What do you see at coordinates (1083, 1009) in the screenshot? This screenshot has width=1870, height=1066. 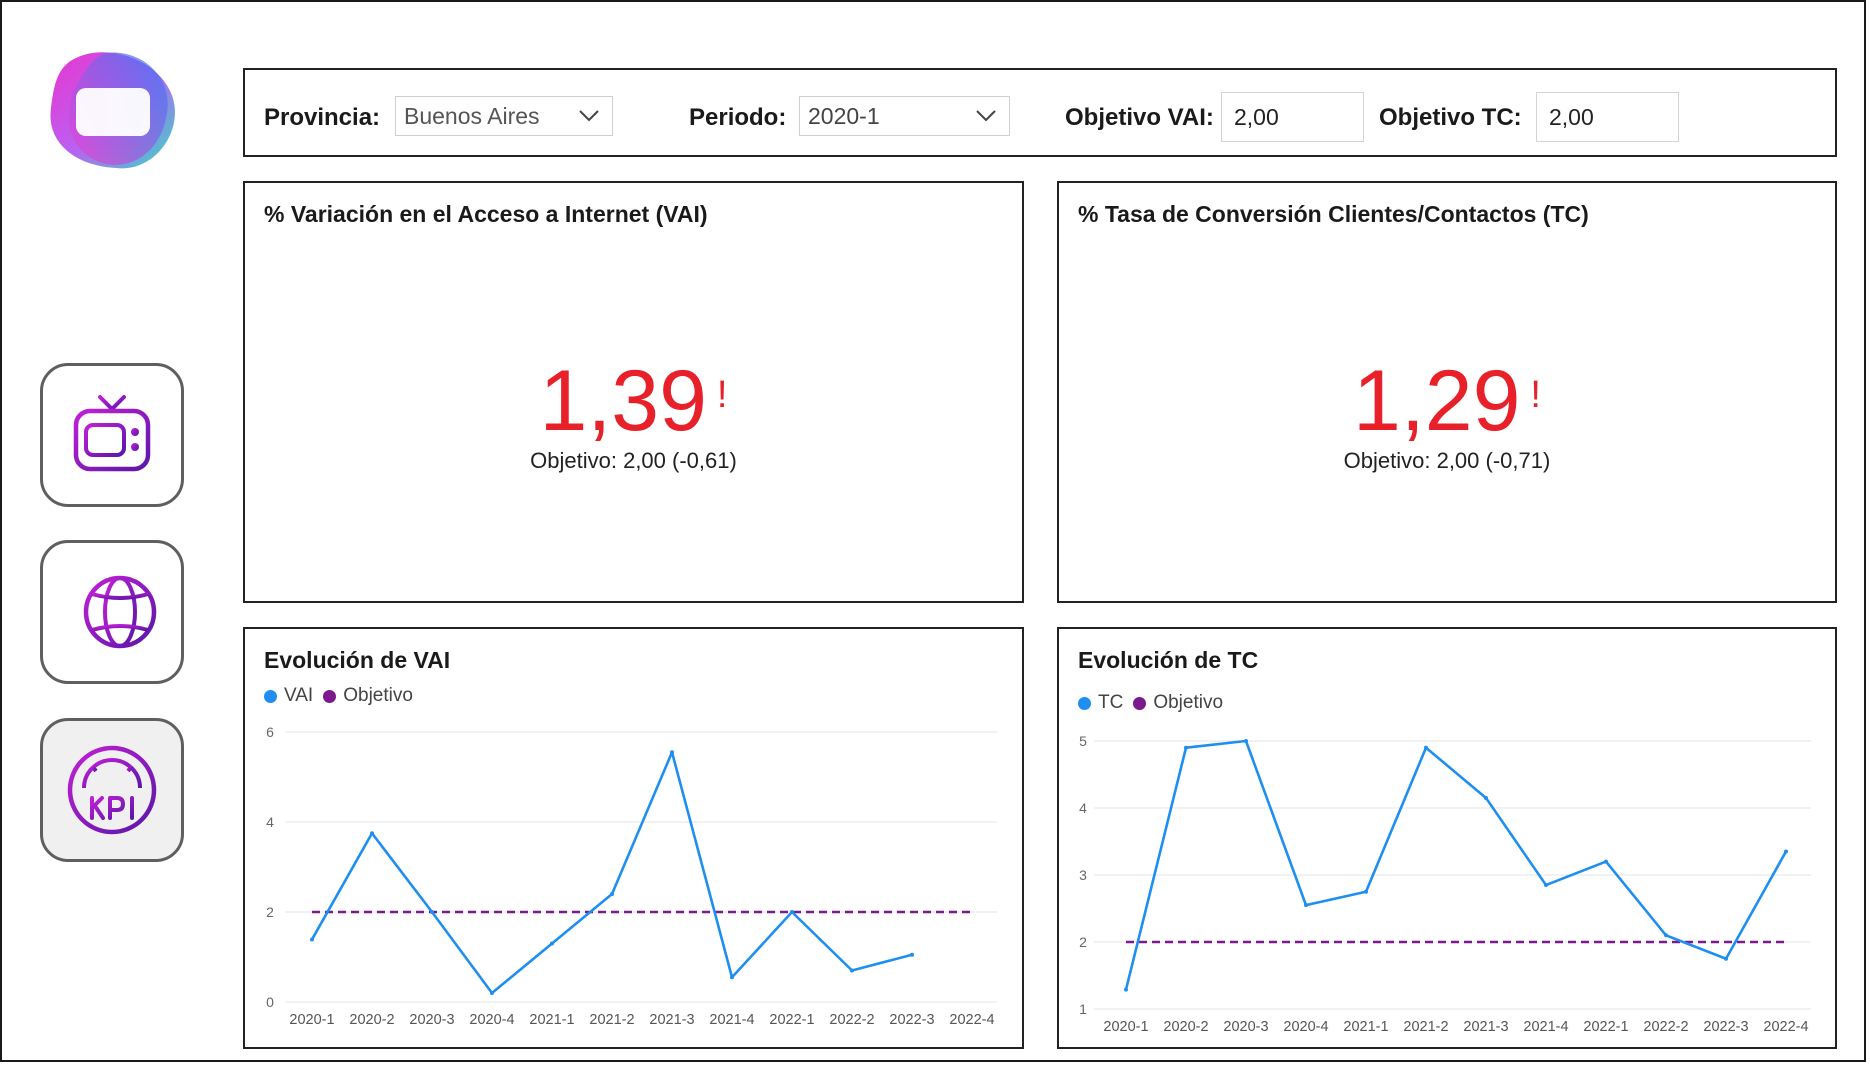 I see `y-tick-label: 1` at bounding box center [1083, 1009].